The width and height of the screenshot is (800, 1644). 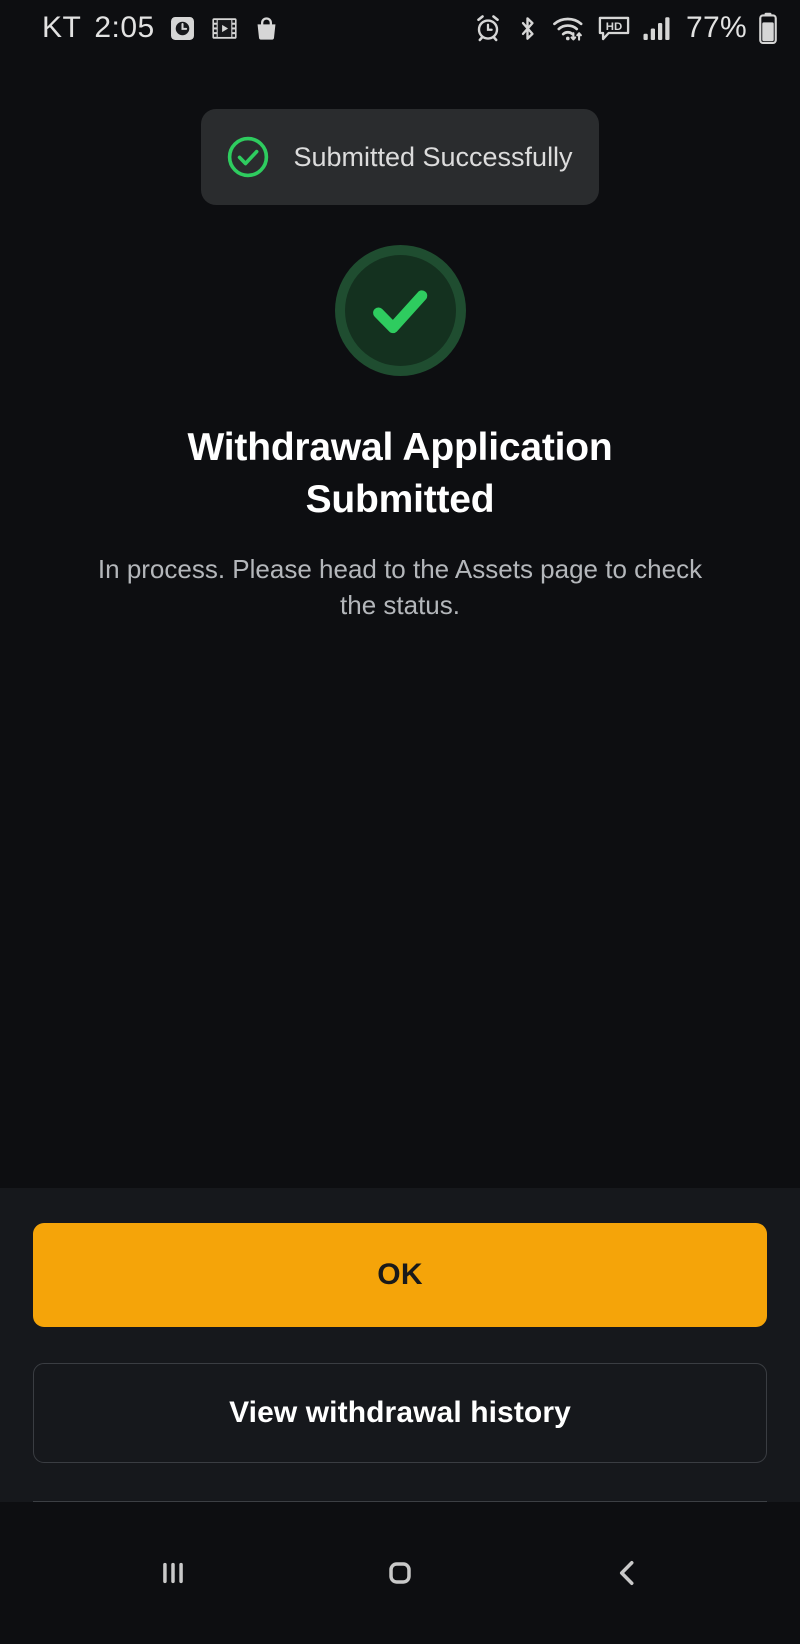 I want to click on home-icon, so click(x=400, y=1573).